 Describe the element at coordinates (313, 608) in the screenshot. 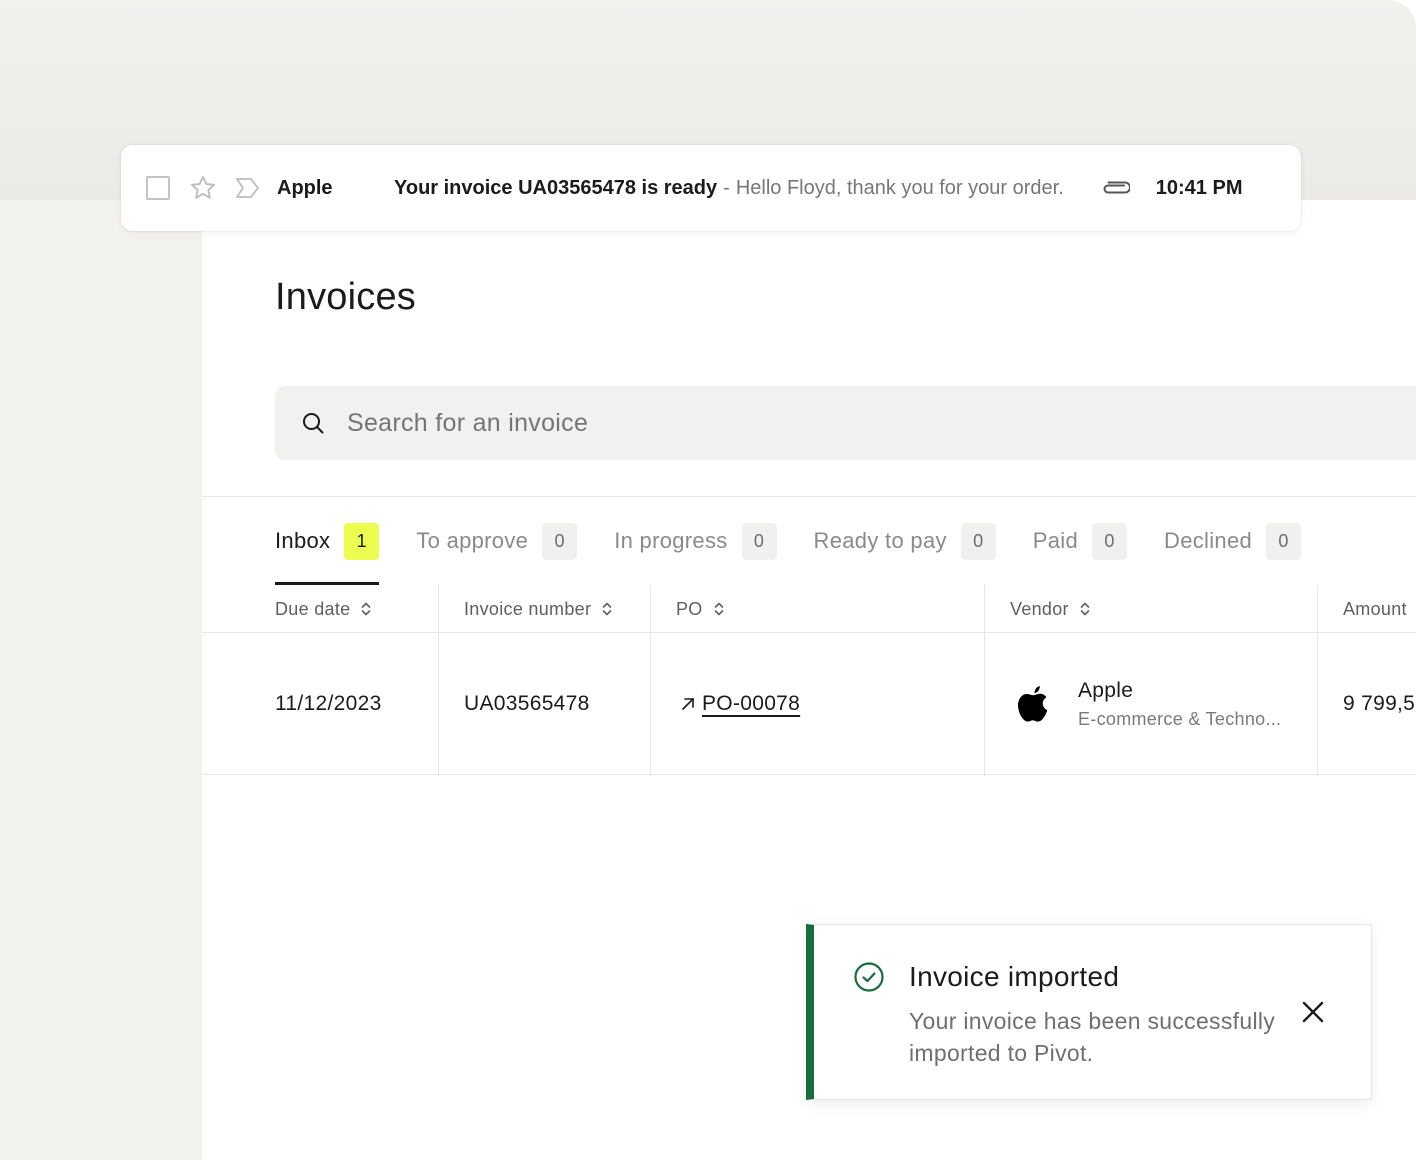

I see `column-header-label: Due date` at that location.